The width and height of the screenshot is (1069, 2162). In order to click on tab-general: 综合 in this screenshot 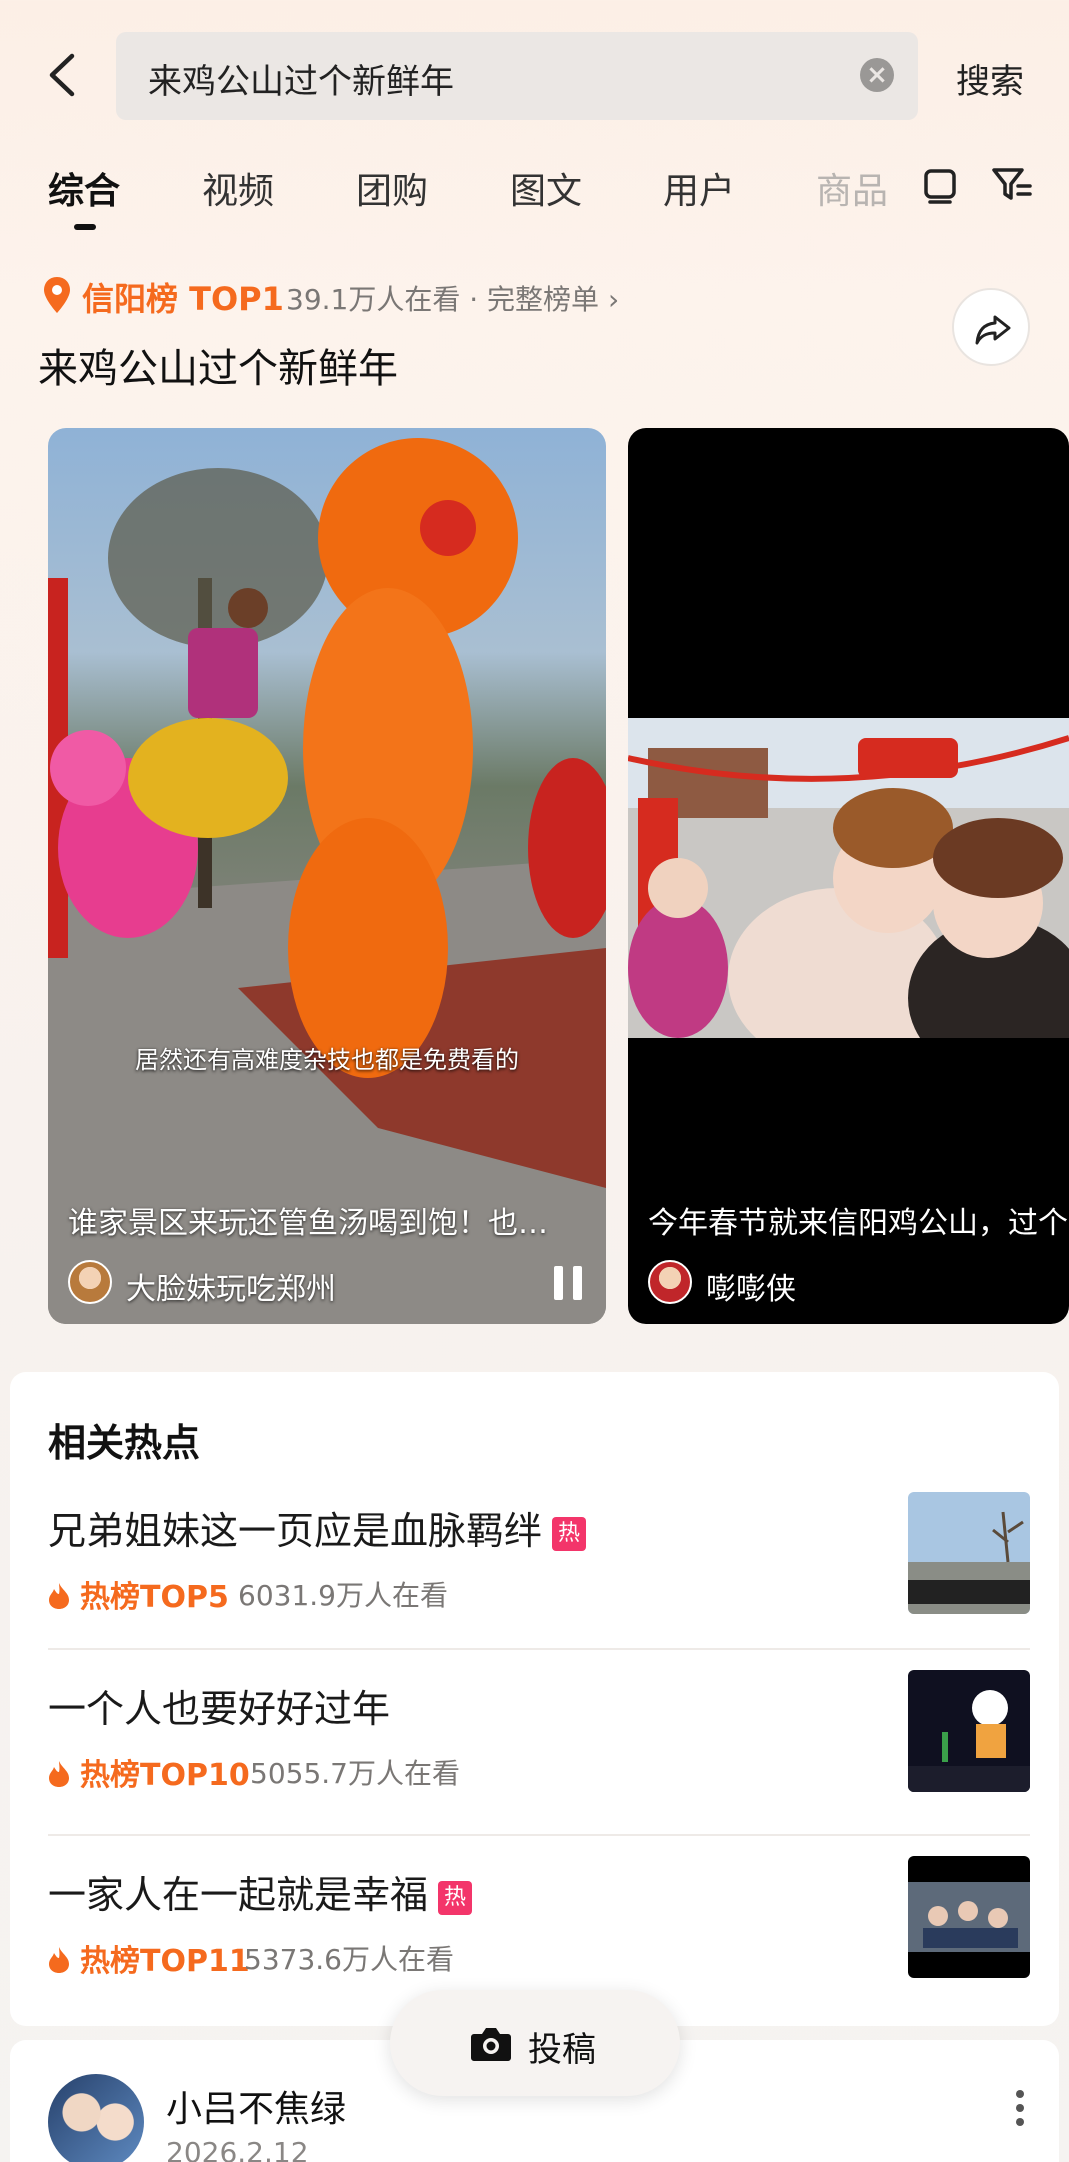, I will do `click(84, 188)`.